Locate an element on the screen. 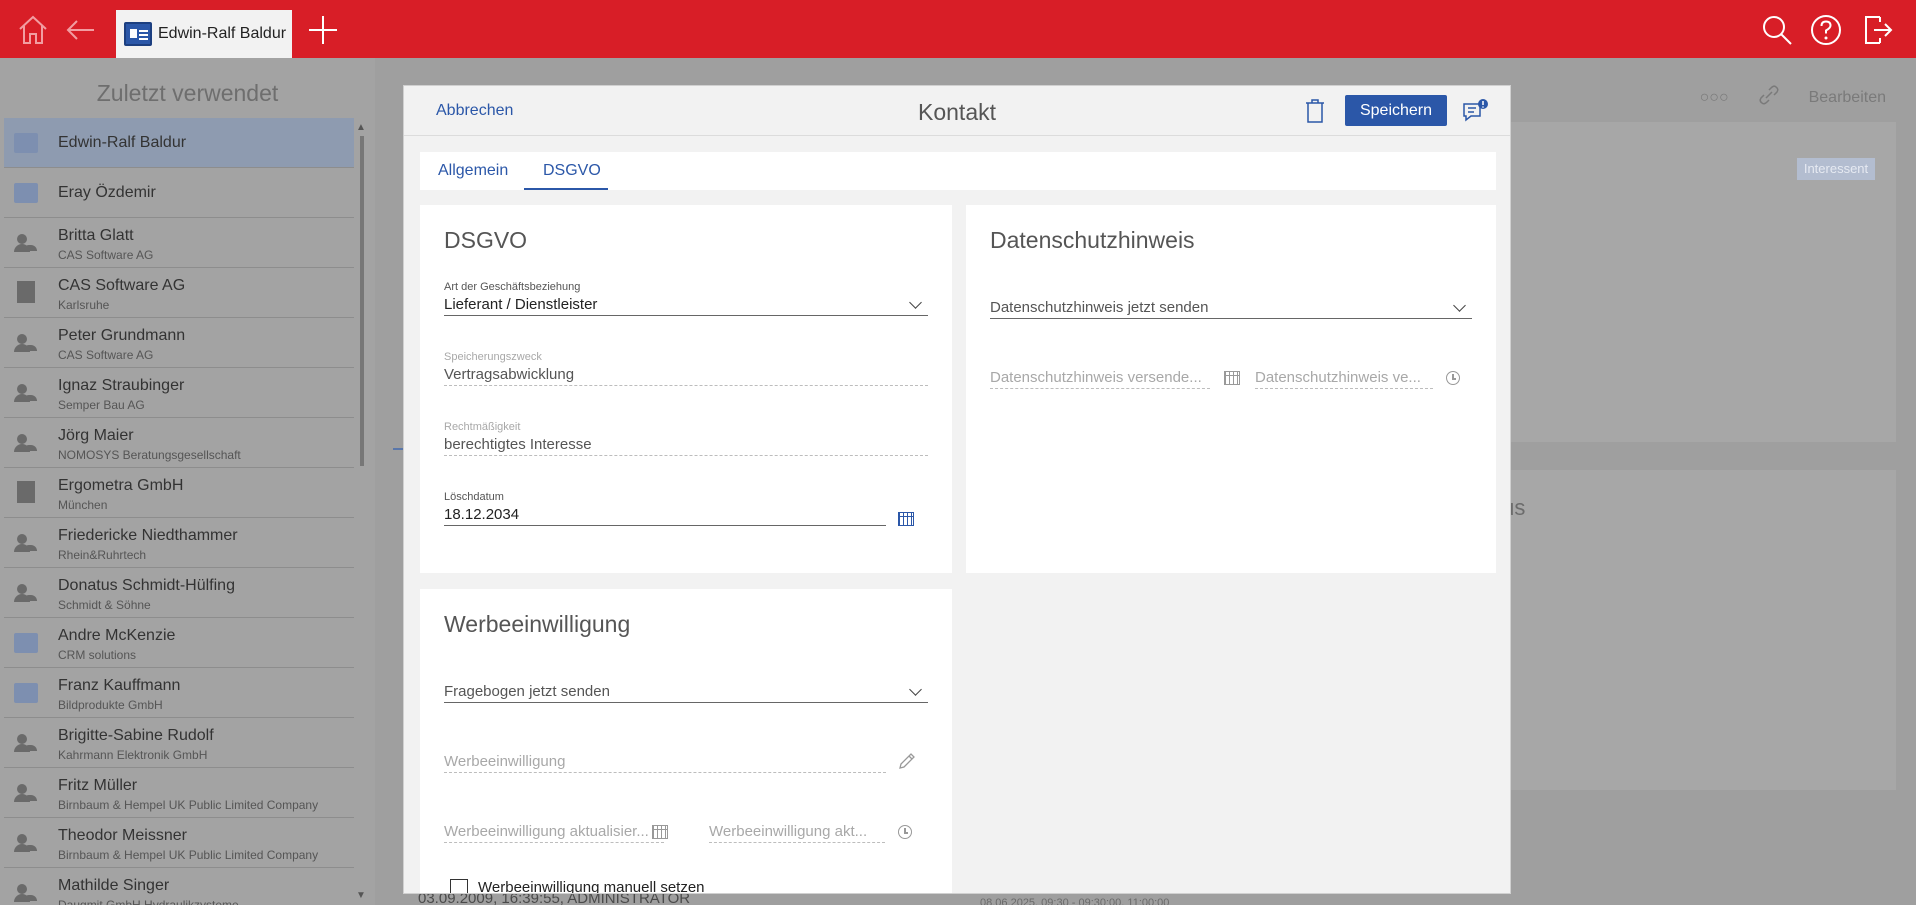  link-icon is located at coordinates (1769, 97).